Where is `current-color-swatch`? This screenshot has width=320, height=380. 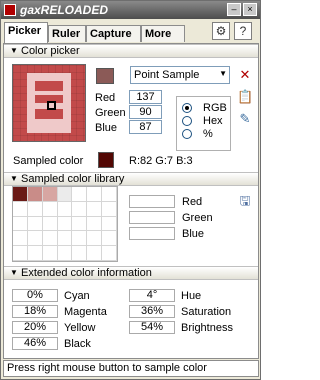
current-color-swatch is located at coordinates (105, 76).